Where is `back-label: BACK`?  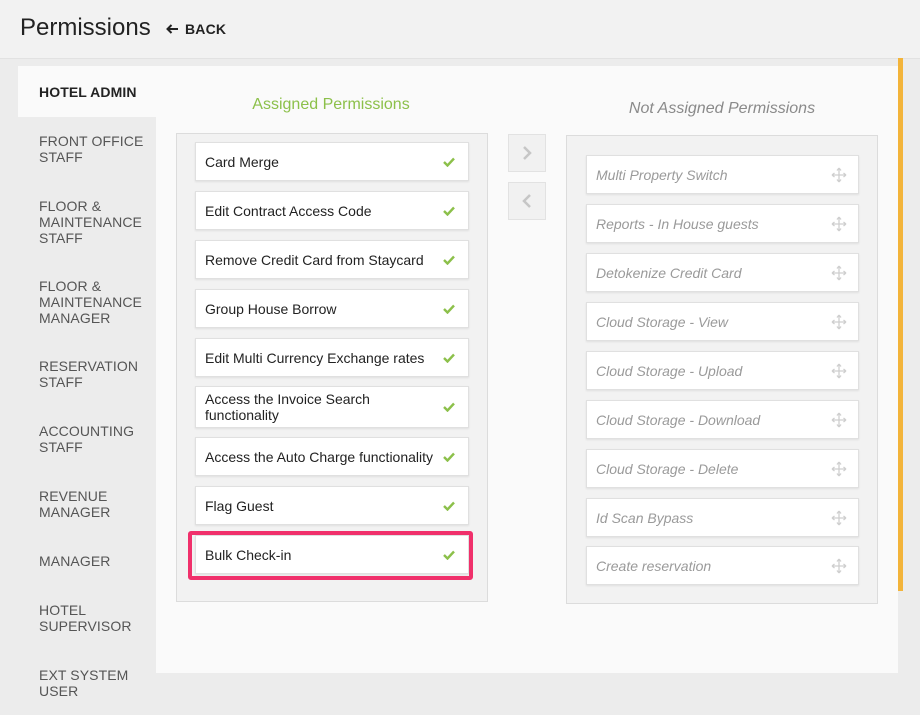
back-label: BACK is located at coordinates (206, 29).